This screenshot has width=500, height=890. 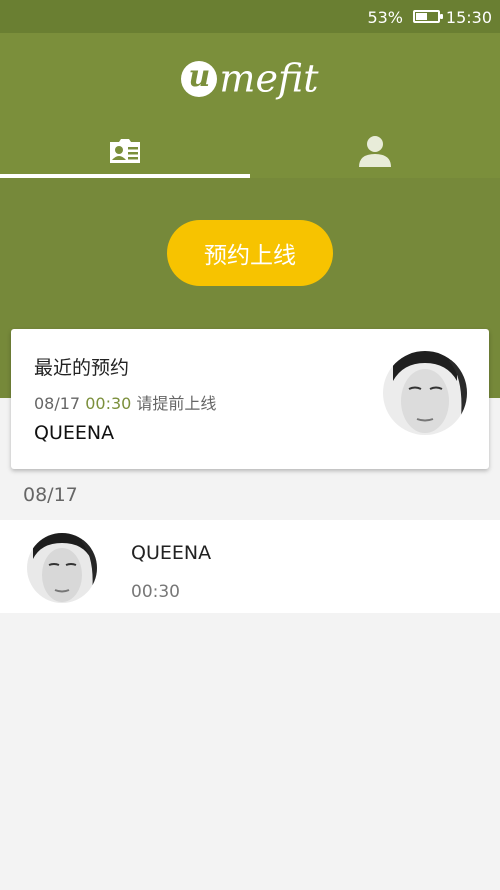 I want to click on tab-profile, so click(x=375, y=150).